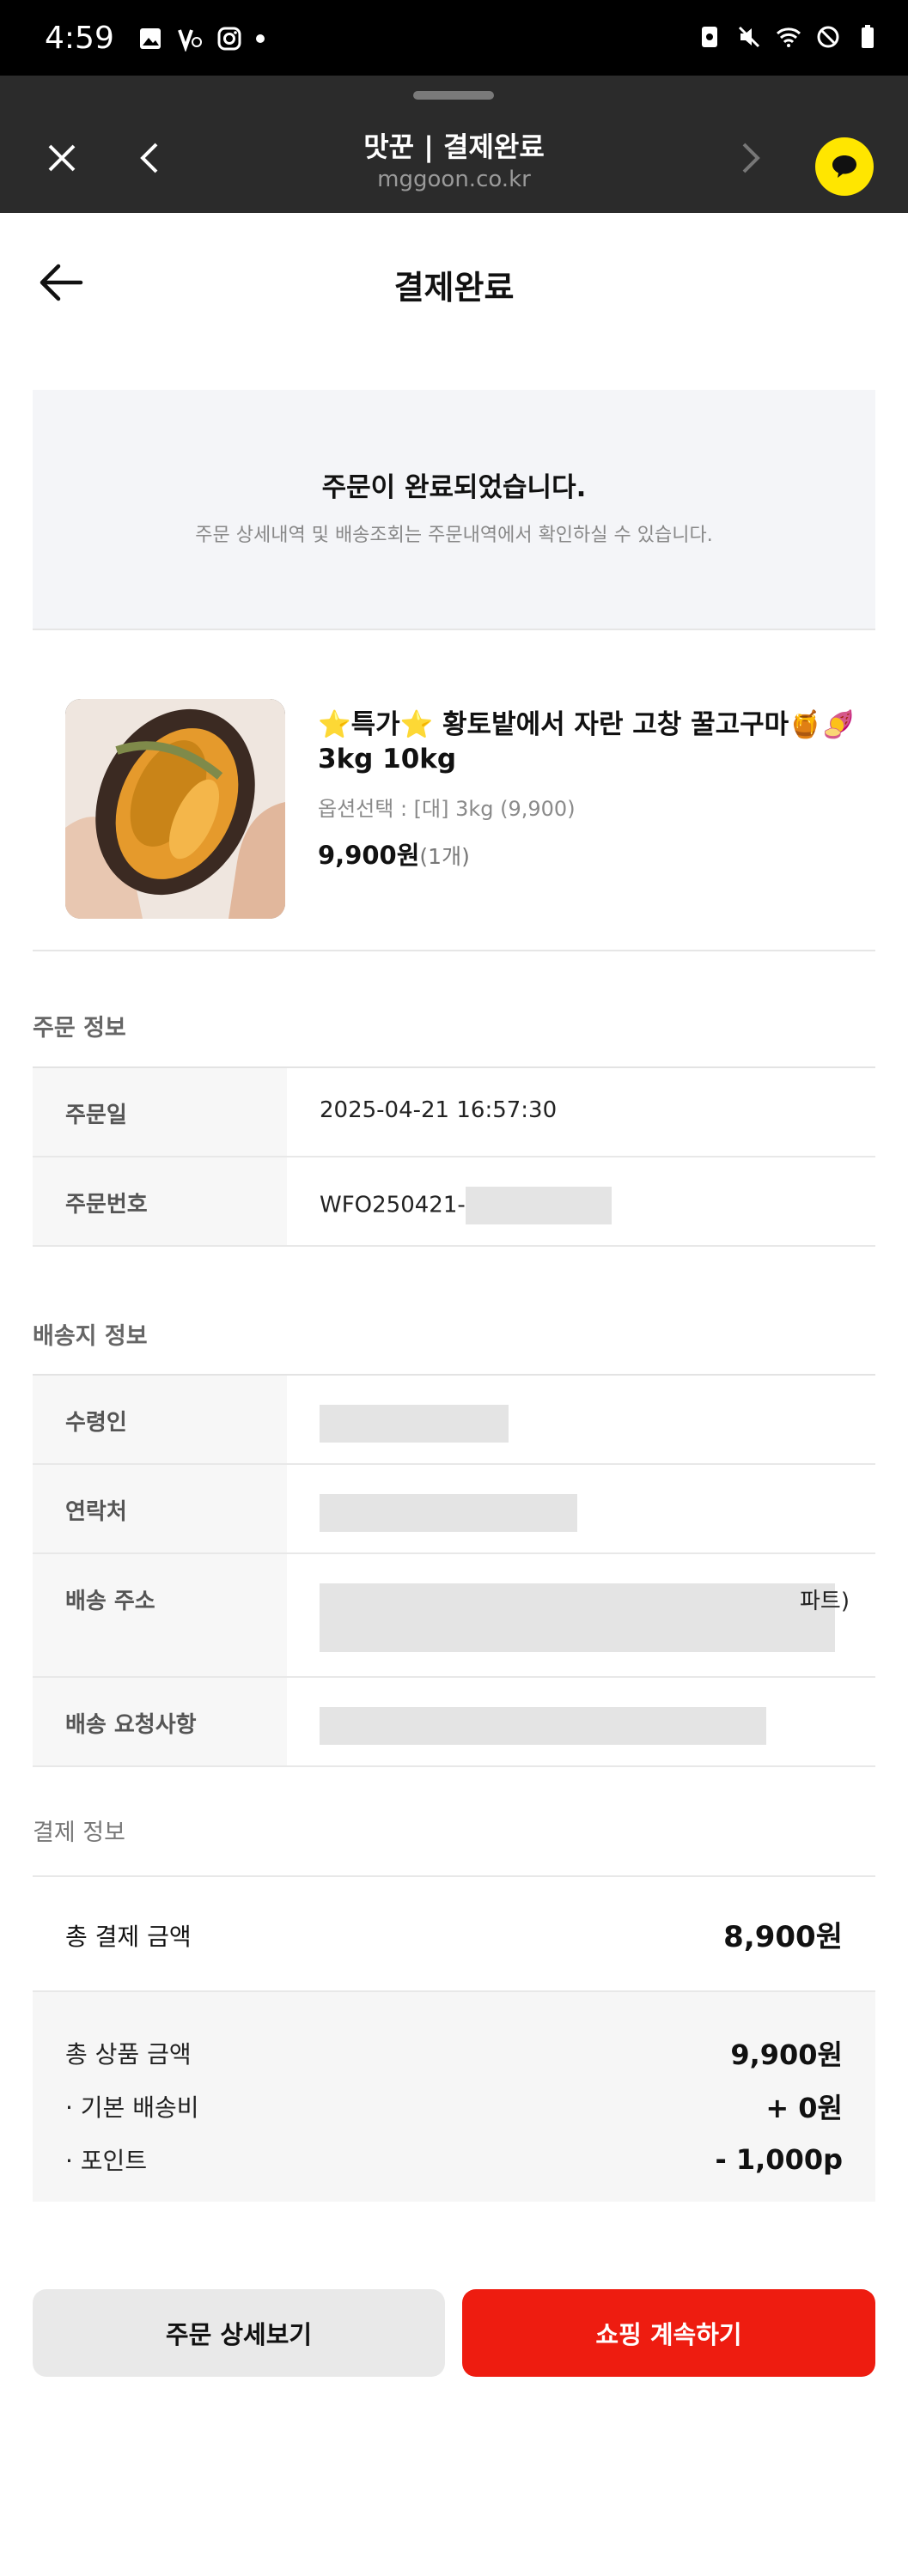 This screenshot has width=908, height=2576. I want to click on address-row: 배송 주소 파트), so click(454, 1616).